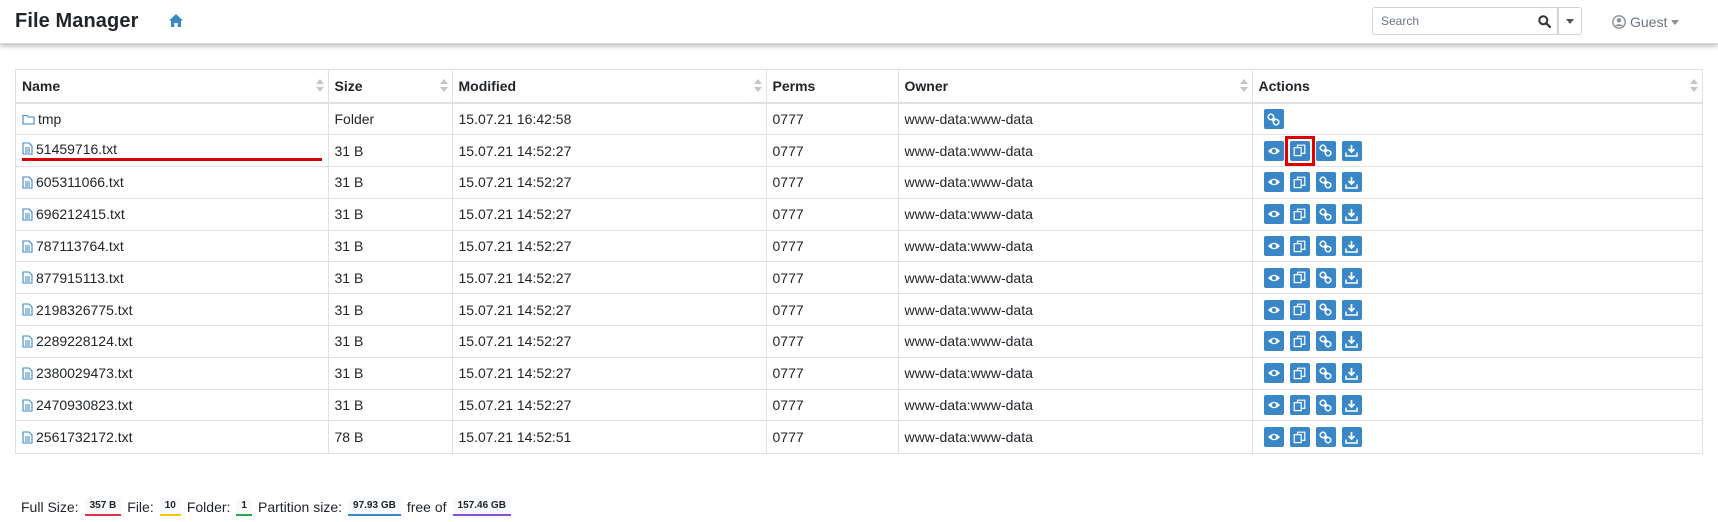 The height and width of the screenshot is (522, 1718). I want to click on file-name-link: 2198326775.txt, so click(84, 310).